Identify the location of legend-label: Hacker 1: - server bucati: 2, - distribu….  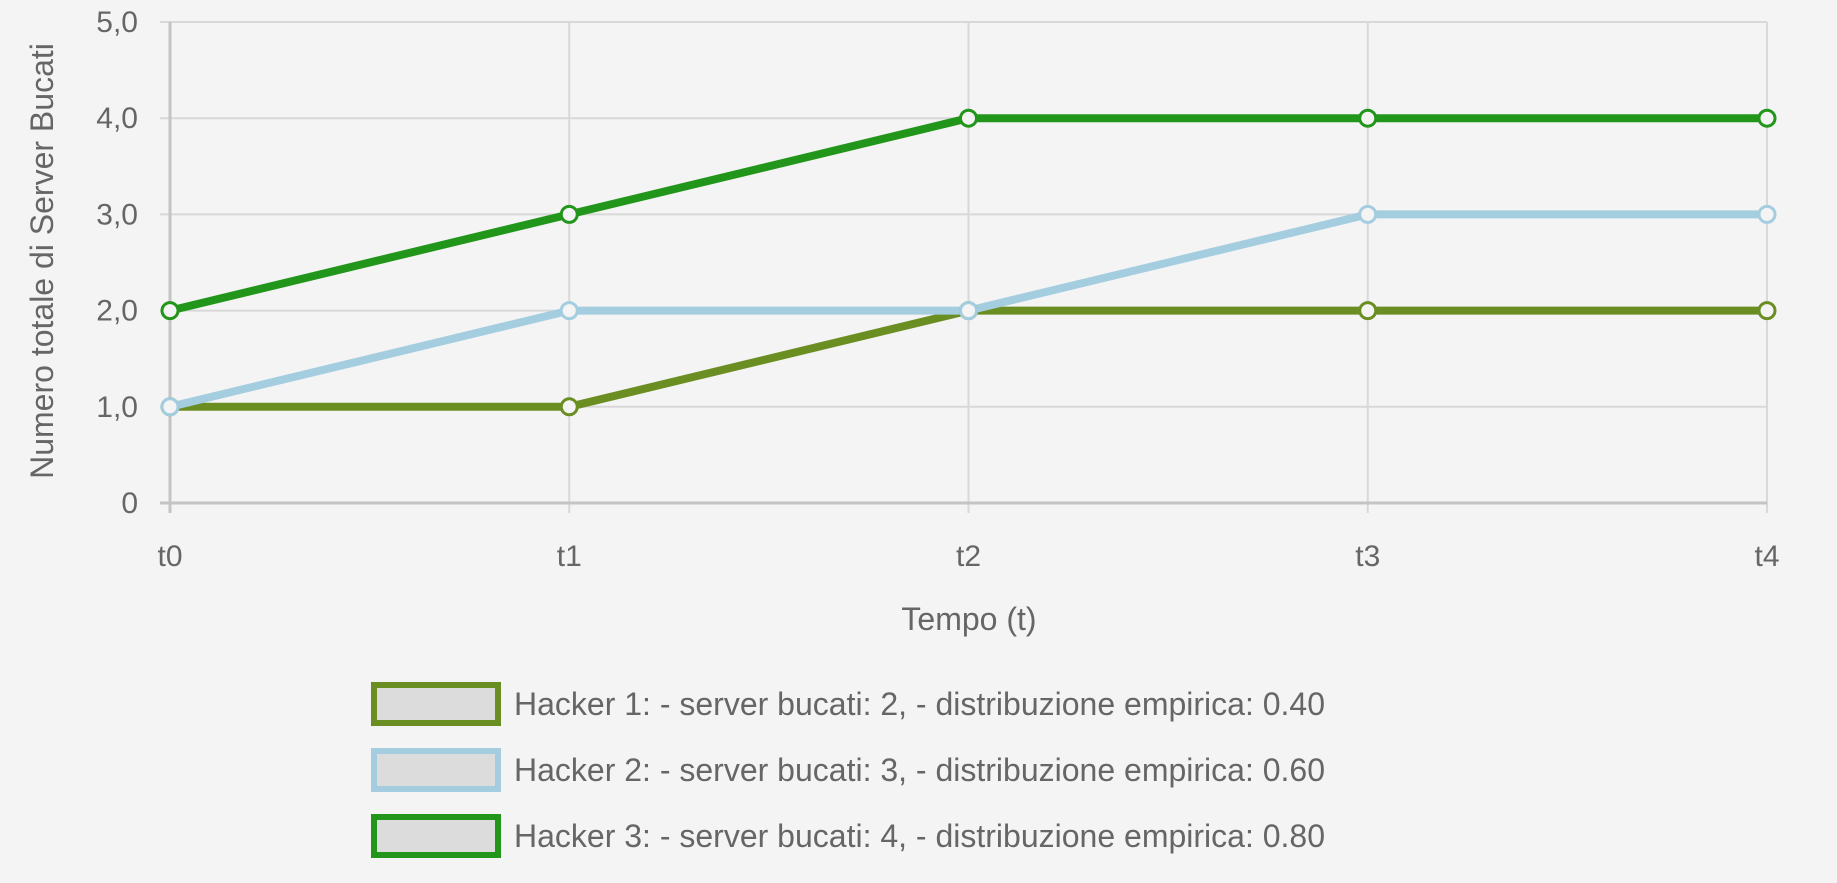
(919, 704).